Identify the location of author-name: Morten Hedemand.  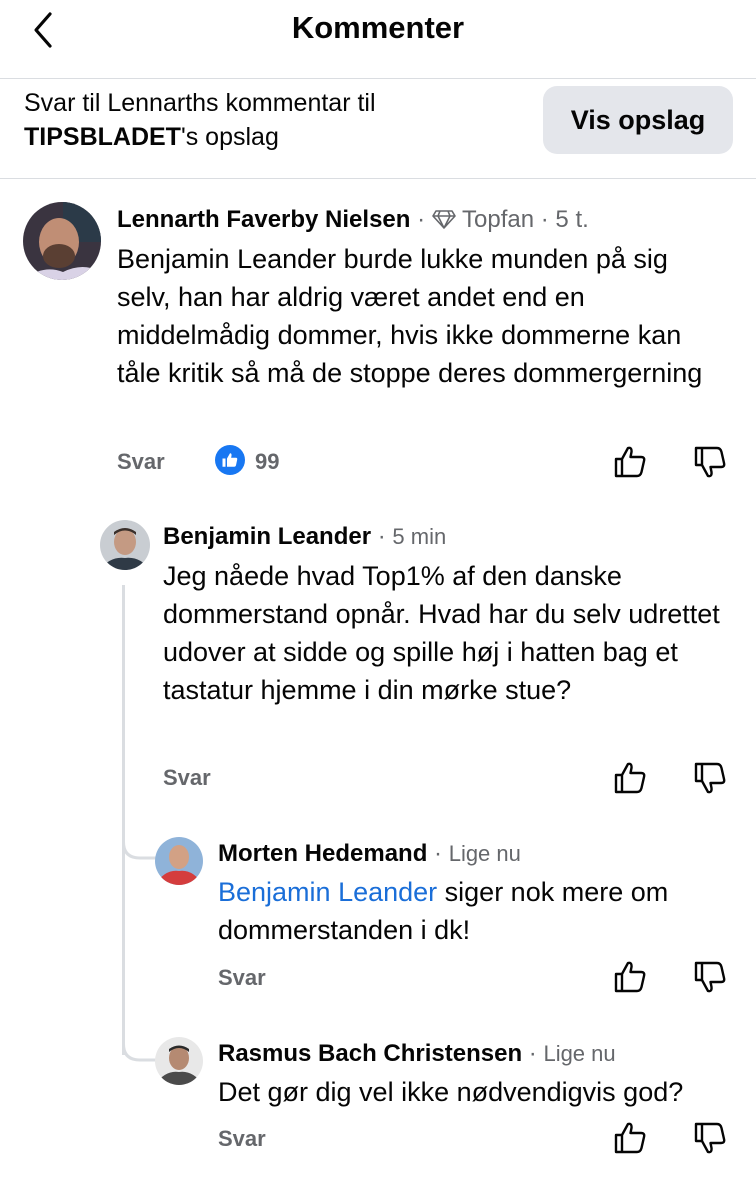
(322, 853).